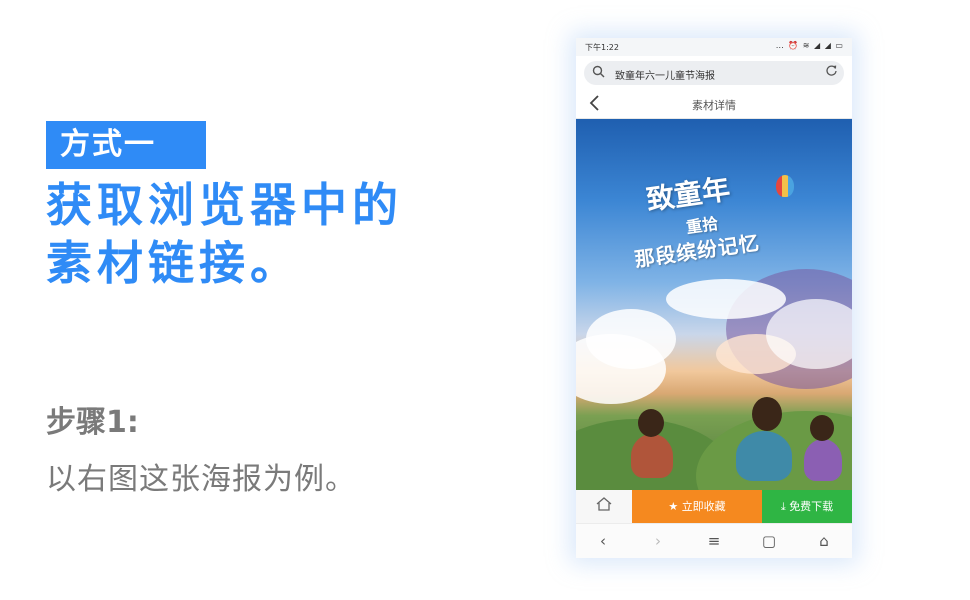 The height and width of the screenshot is (600, 970). What do you see at coordinates (785, 186) in the screenshot?
I see `balloon-icon` at bounding box center [785, 186].